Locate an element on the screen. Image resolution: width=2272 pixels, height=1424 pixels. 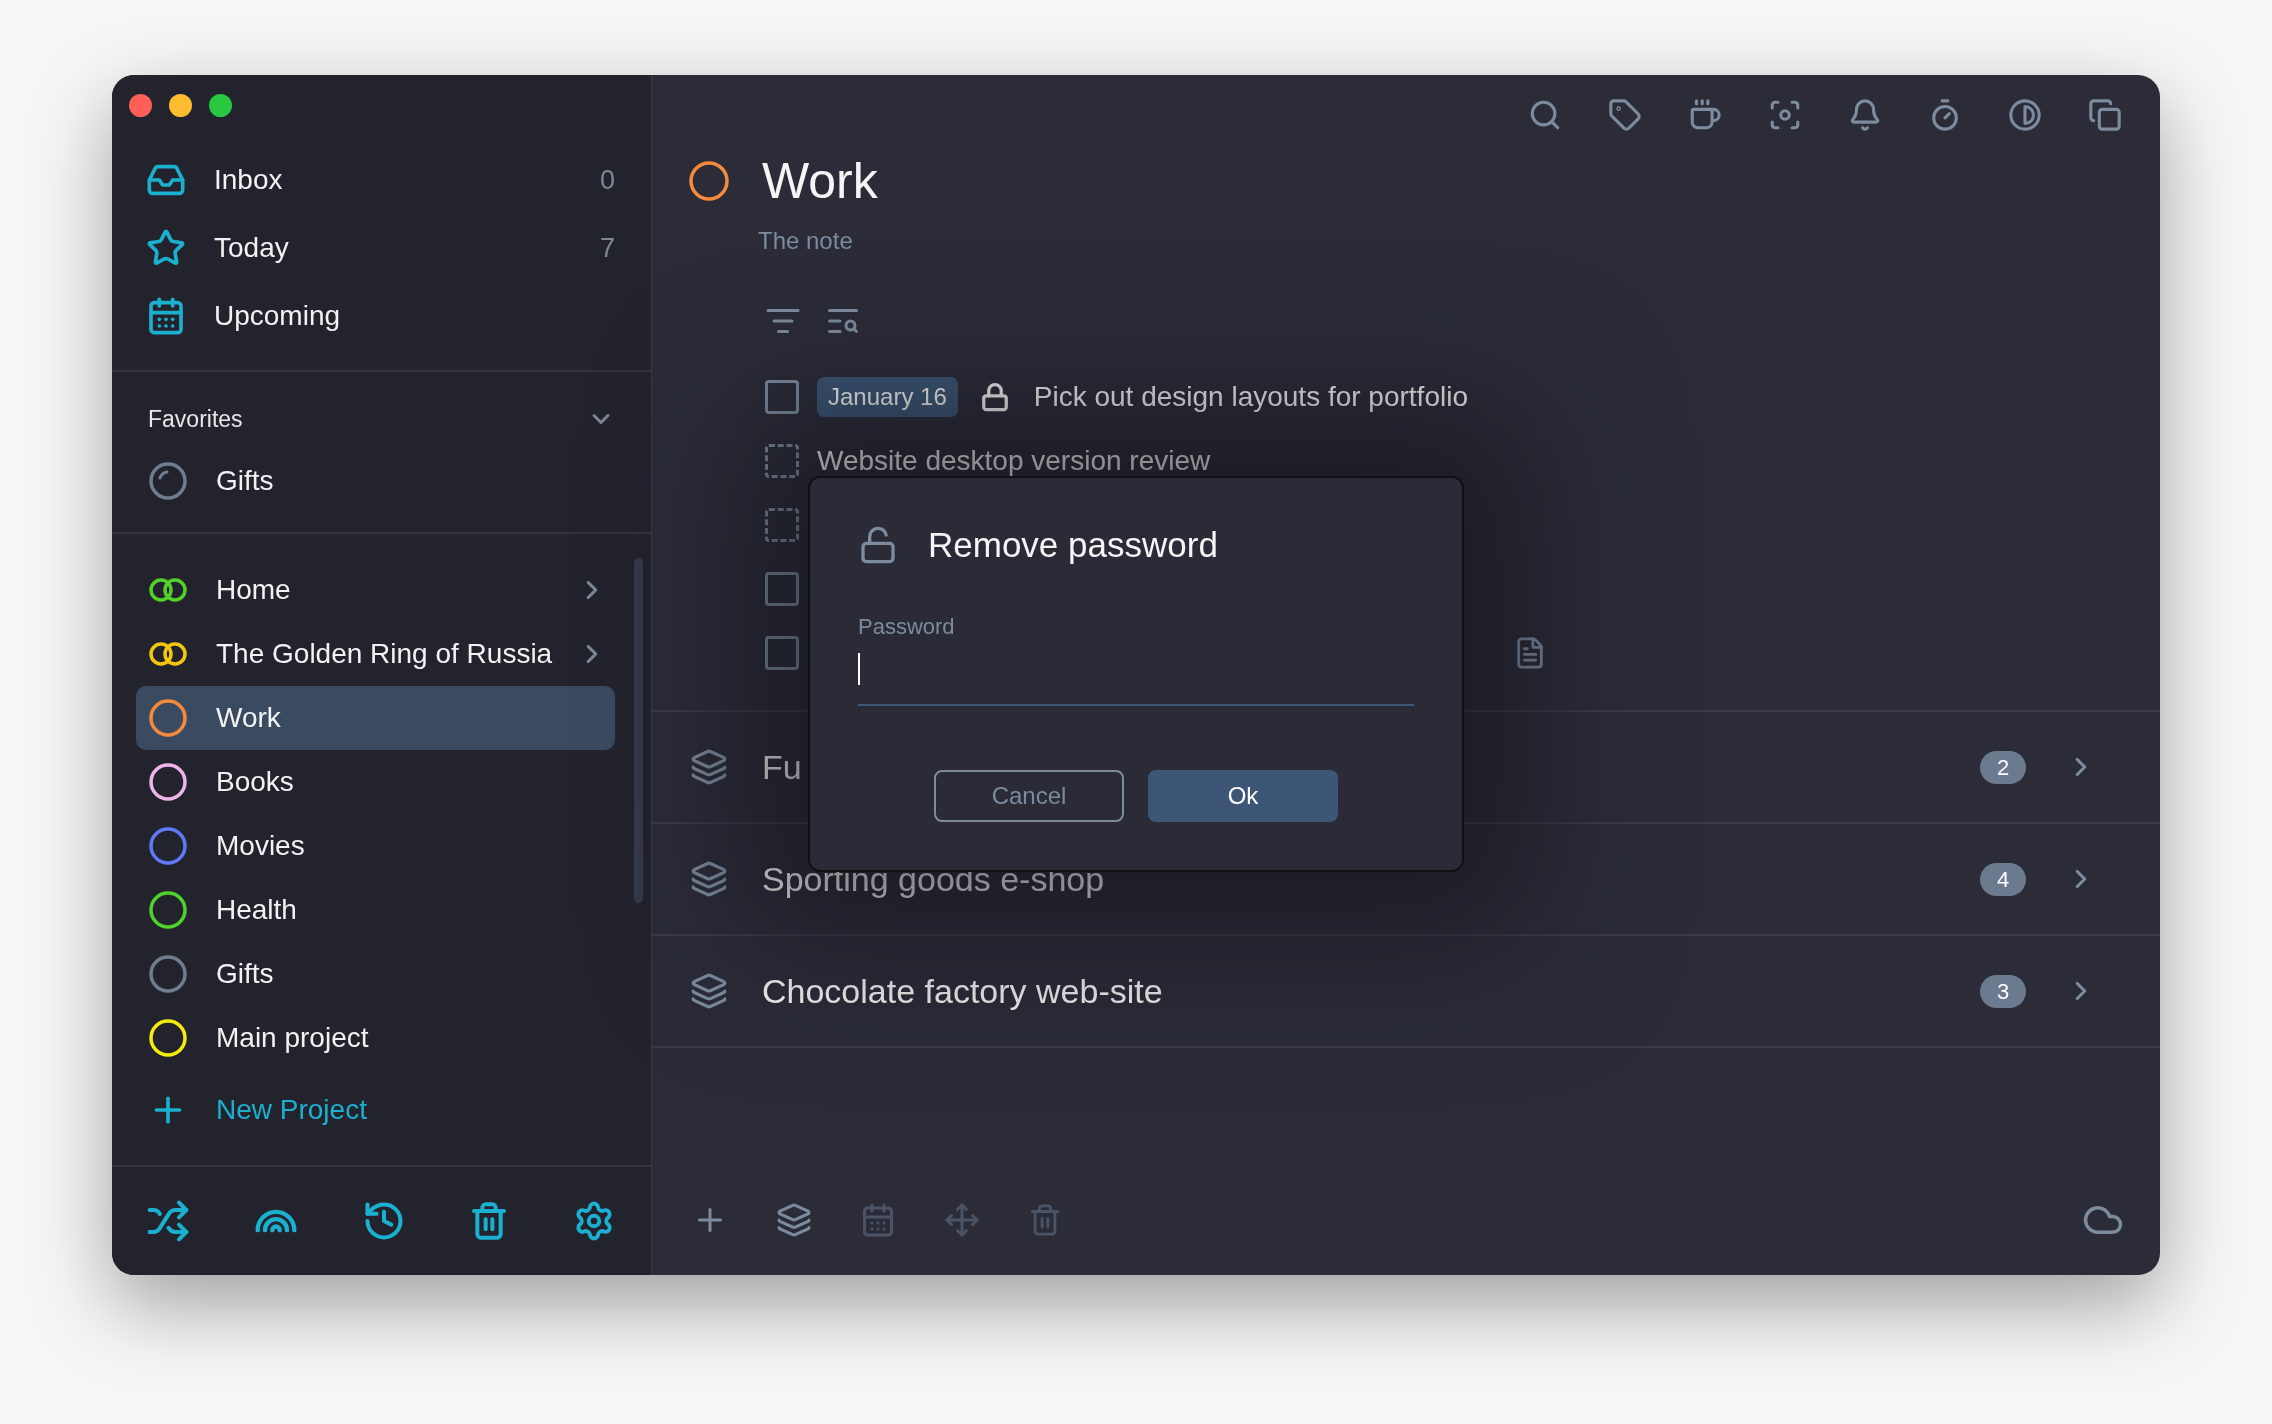
item-label: The Golden Ring of Russia is located at coordinates (385, 654).